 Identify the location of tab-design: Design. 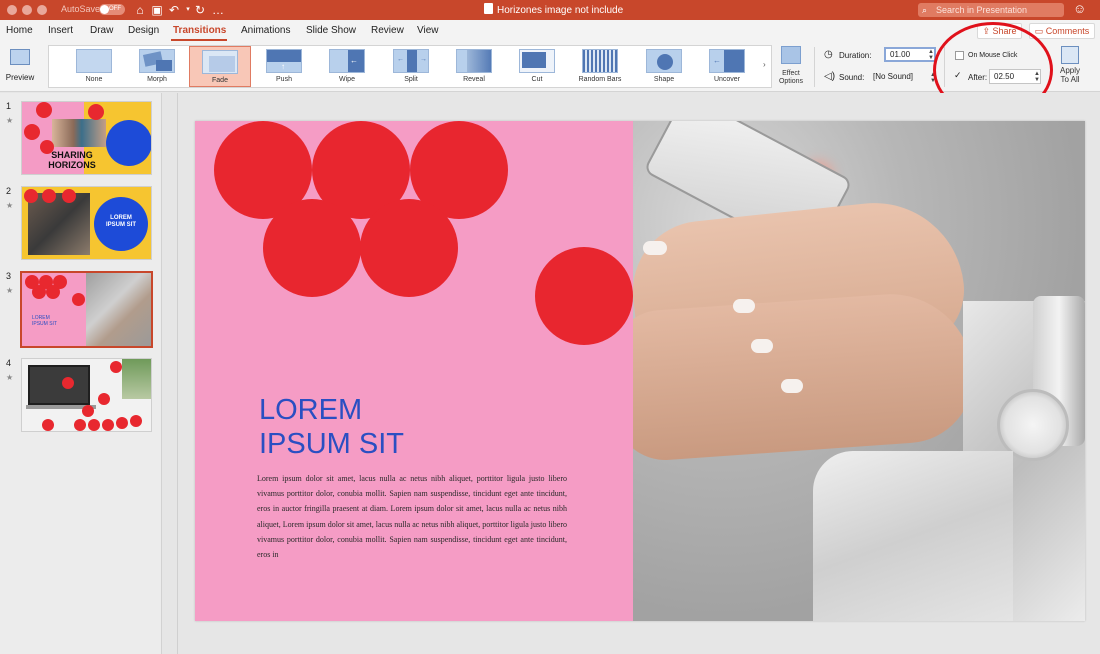
(143, 30).